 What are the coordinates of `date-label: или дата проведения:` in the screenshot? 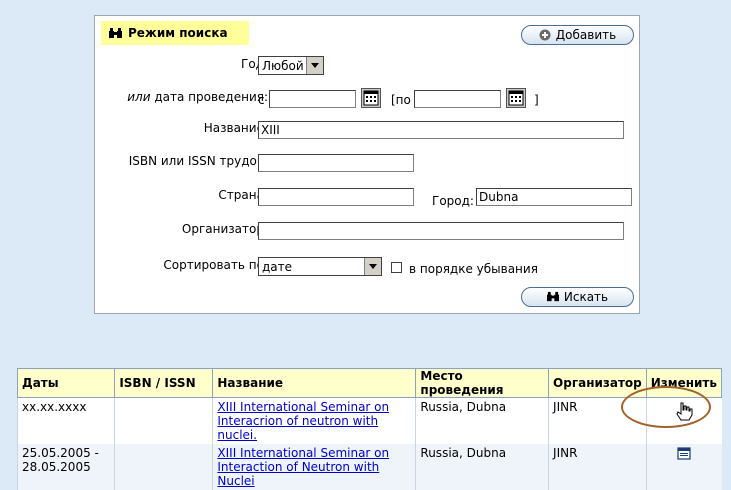 It's located at (197, 97).